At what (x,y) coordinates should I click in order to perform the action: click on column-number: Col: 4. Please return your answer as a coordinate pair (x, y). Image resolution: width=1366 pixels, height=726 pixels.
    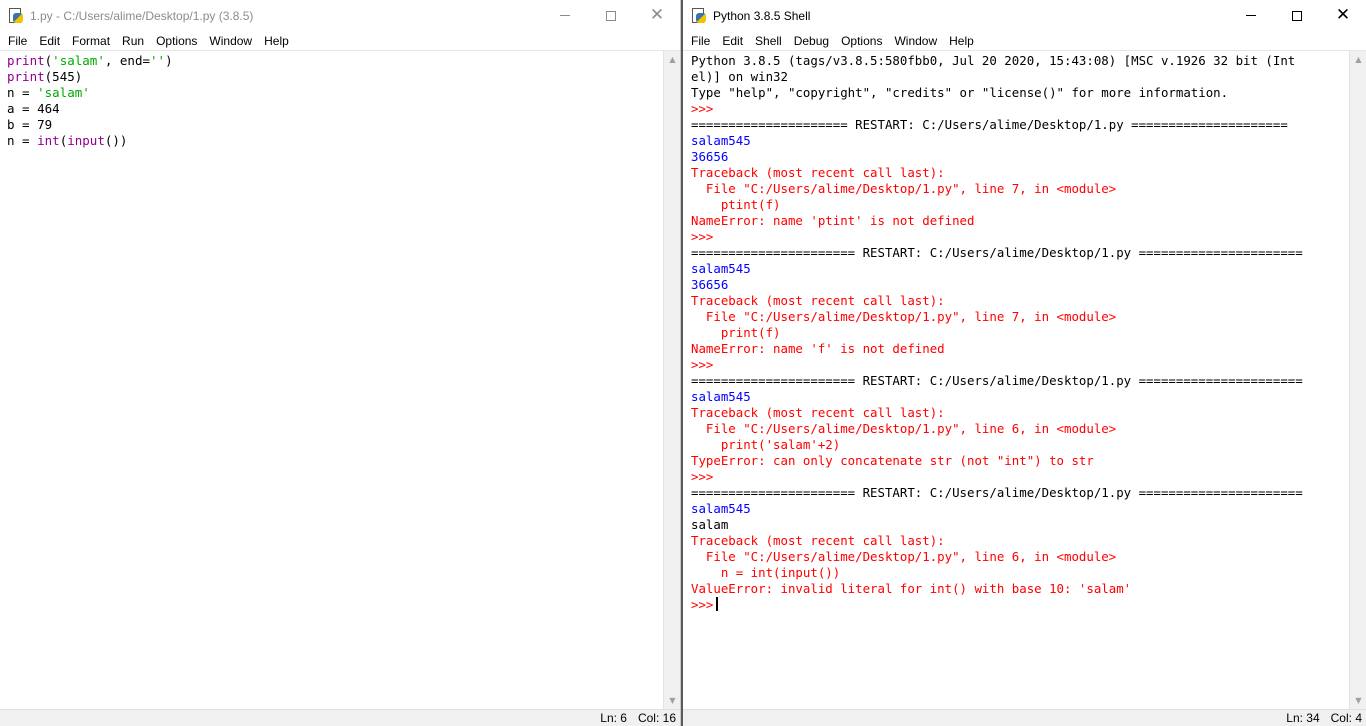
    Looking at the image, I should click on (1346, 718).